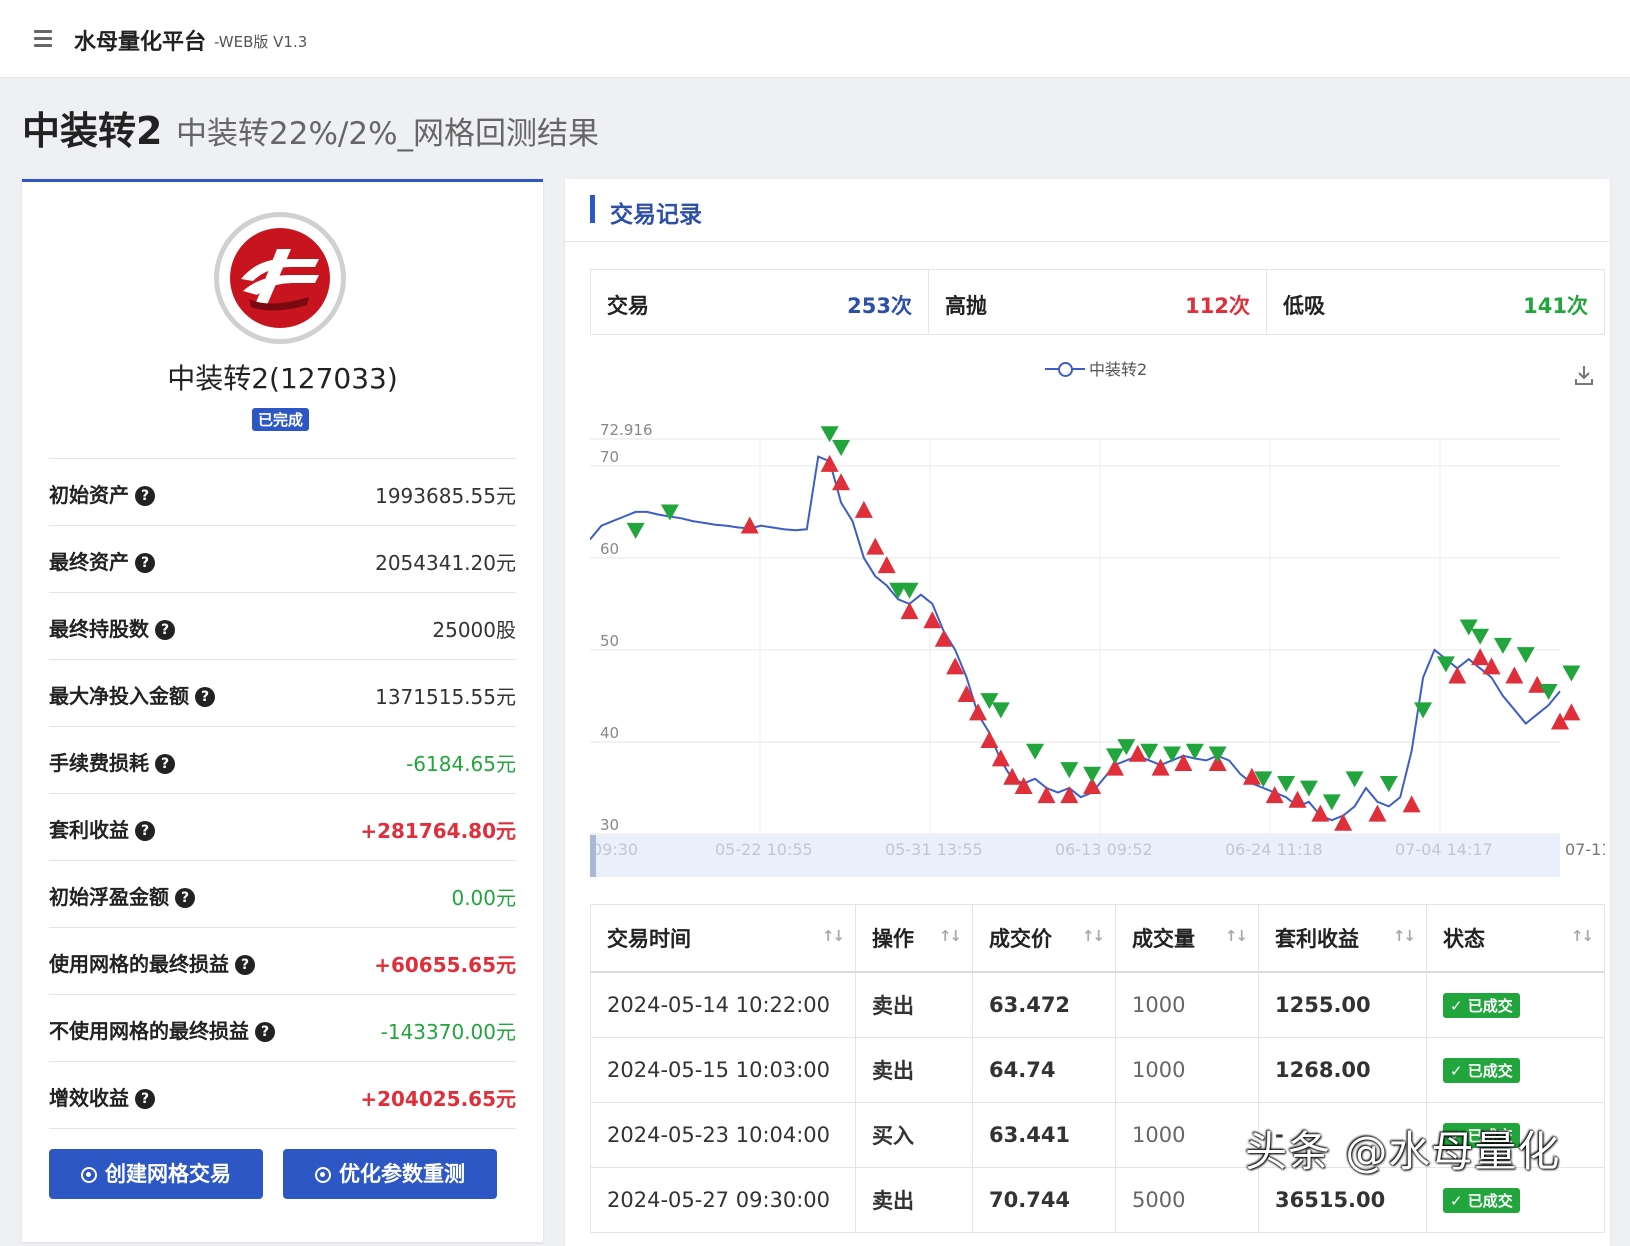 The image size is (1630, 1246). Describe the element at coordinates (445, 697) in the screenshot. I see `stat-value: 1371515.55元` at that location.